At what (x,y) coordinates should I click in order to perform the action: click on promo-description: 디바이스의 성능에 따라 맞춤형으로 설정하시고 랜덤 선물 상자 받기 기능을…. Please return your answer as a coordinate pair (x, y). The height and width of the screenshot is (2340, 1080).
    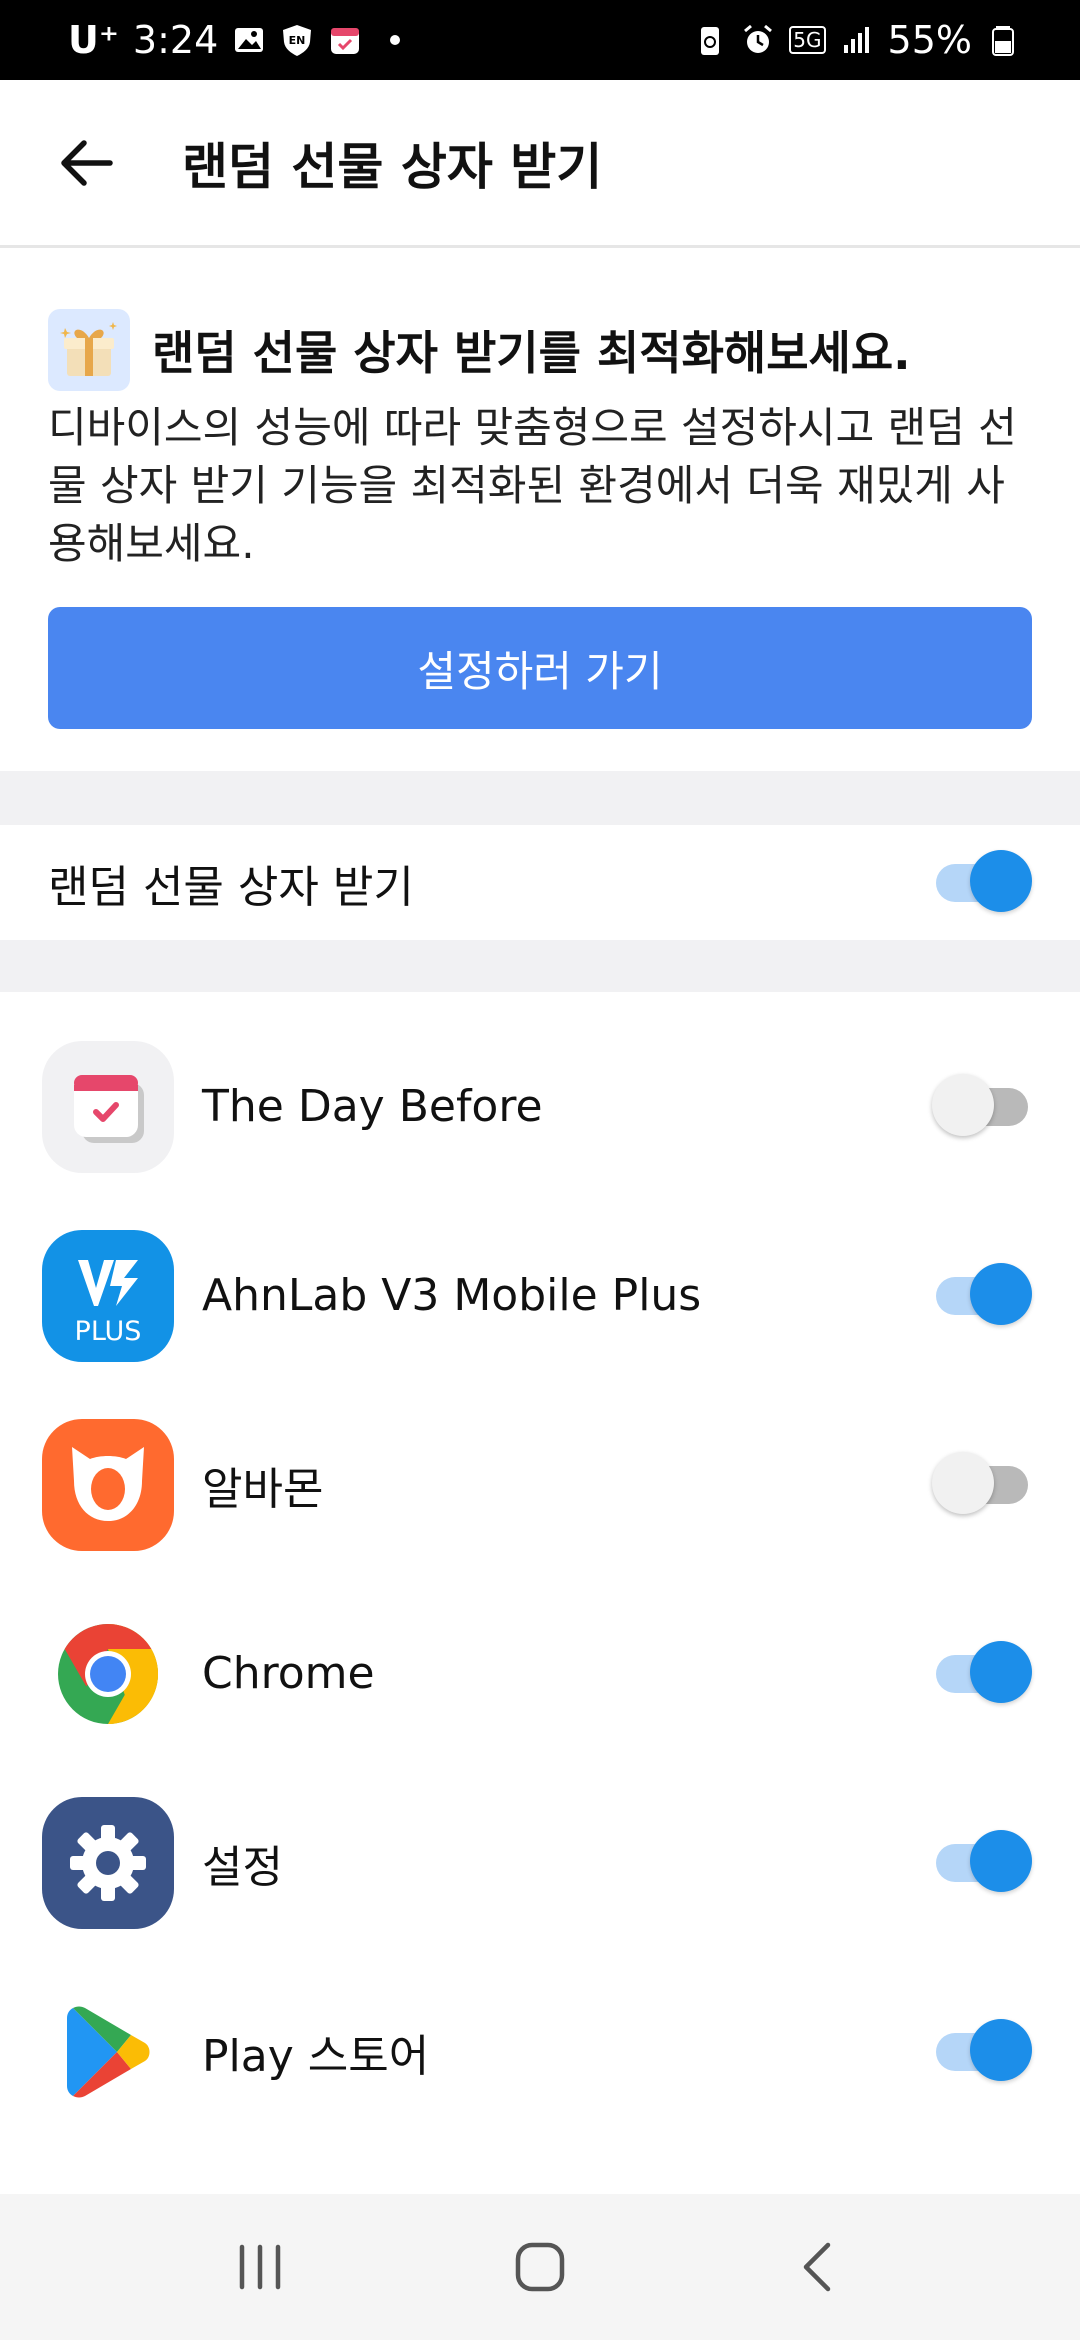
    Looking at the image, I should click on (532, 485).